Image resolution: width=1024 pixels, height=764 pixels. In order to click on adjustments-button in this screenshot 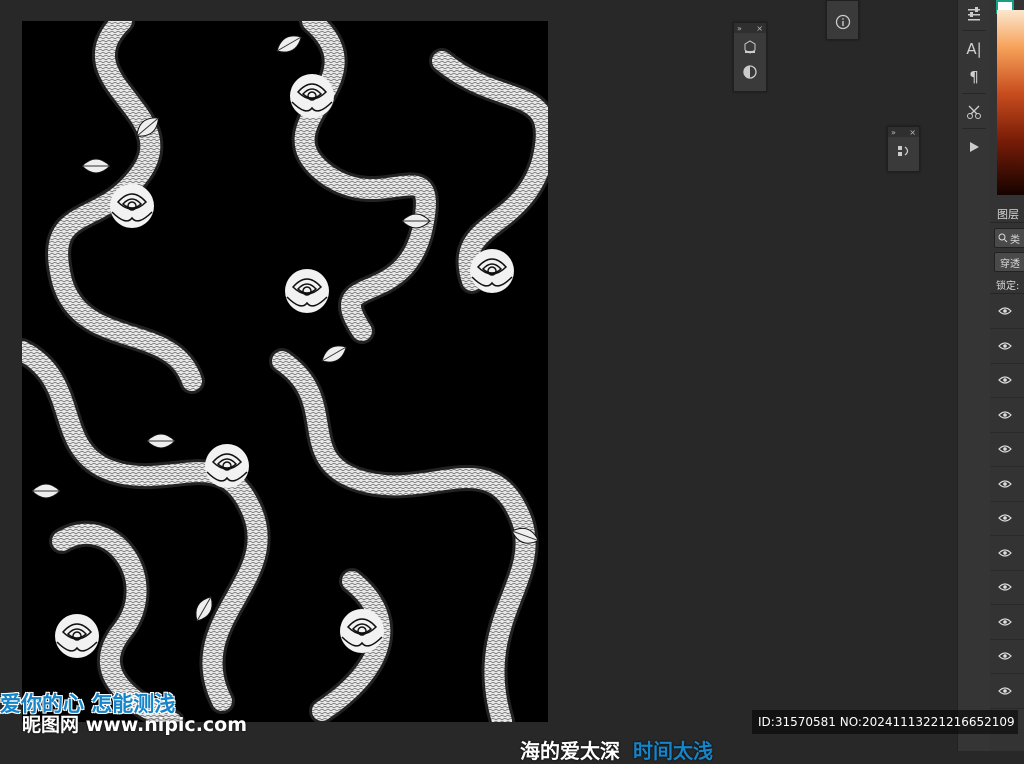, I will do `click(750, 72)`.